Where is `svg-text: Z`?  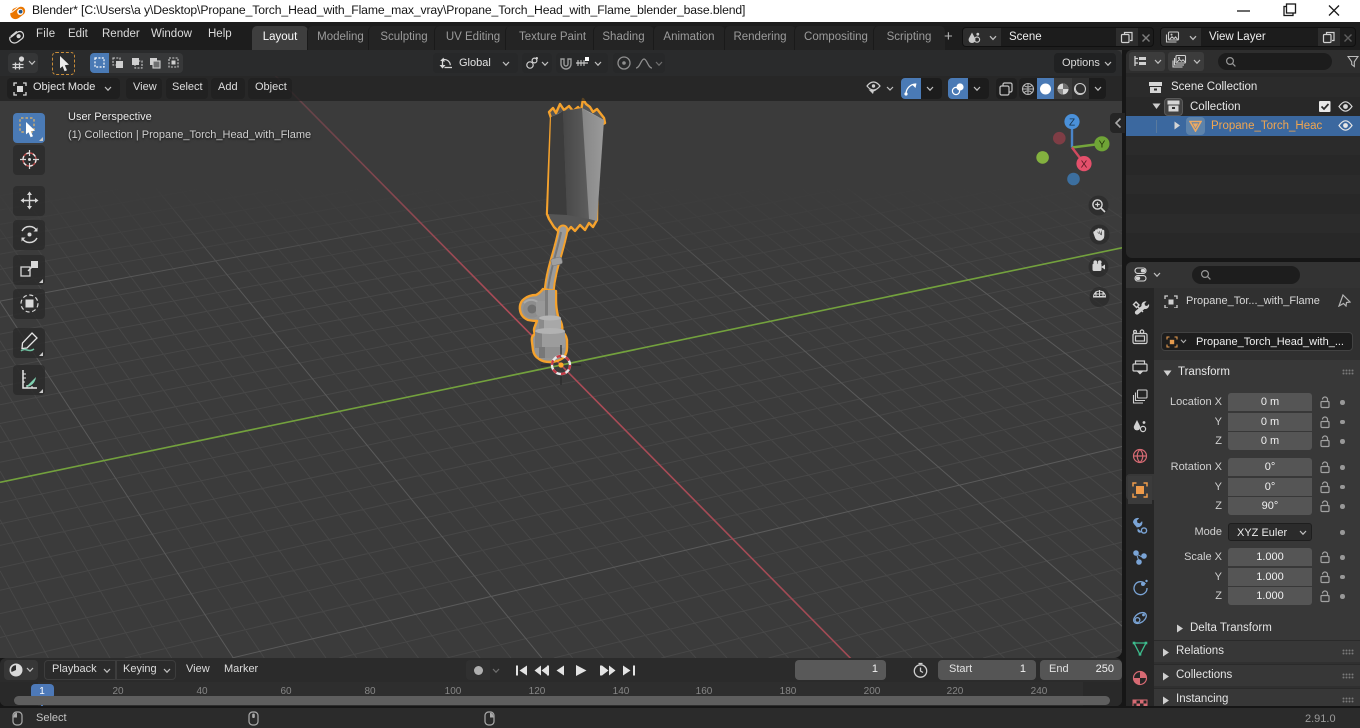
svg-text: Z is located at coordinates (1072, 122).